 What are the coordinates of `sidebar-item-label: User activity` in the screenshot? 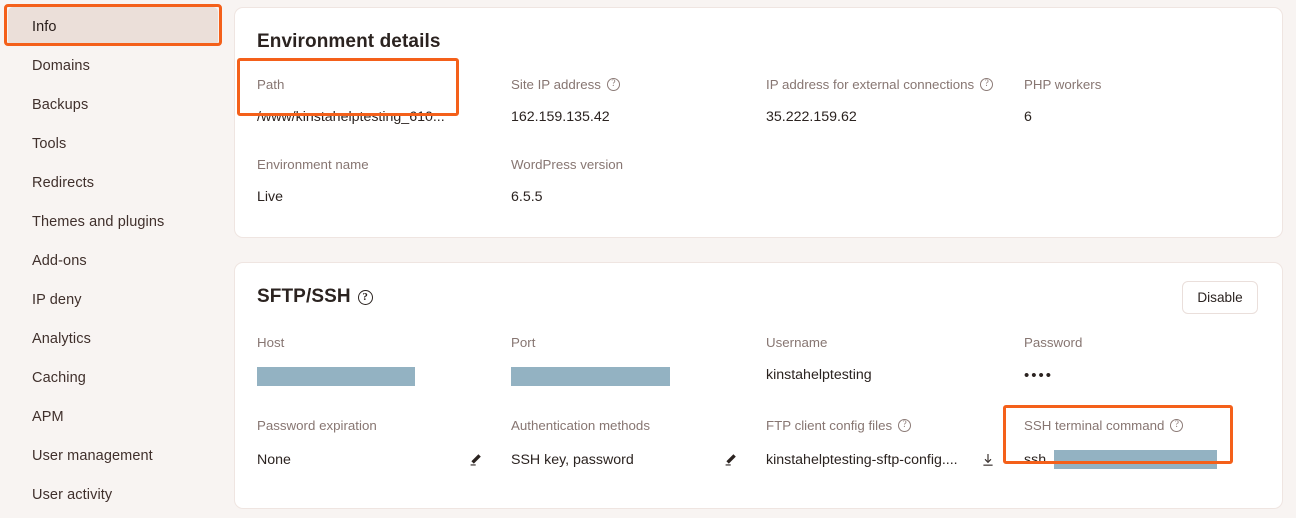 It's located at (72, 494).